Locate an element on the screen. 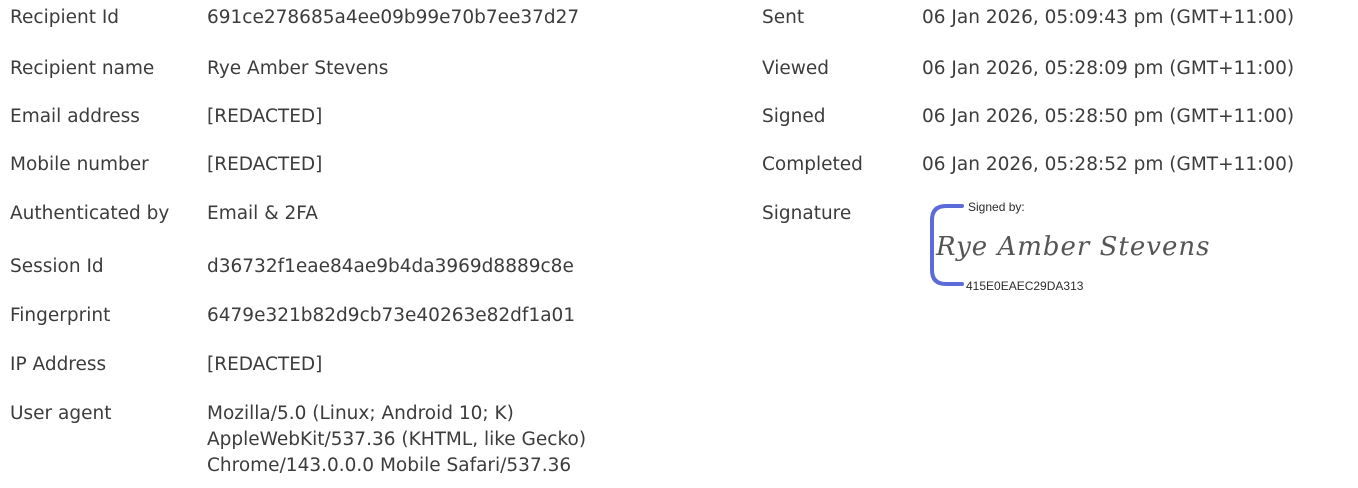 The width and height of the screenshot is (1358, 488). completed-timestamp: 06 Jan 2026, 05:28:52 pm (GMT+11:00) is located at coordinates (1108, 164).